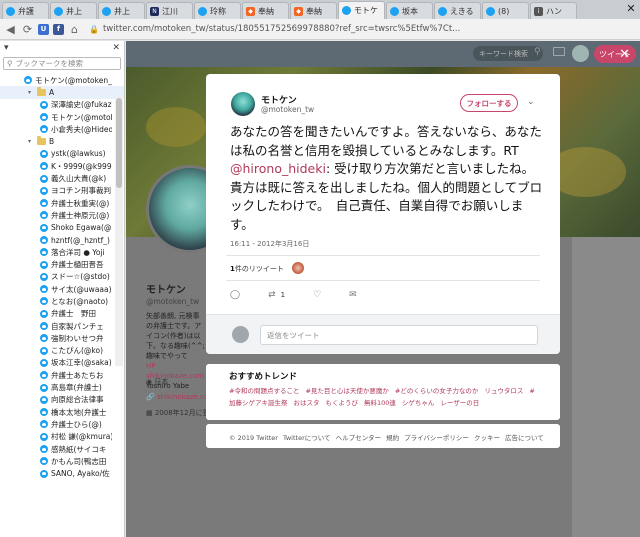  Describe the element at coordinates (180, 397) in the screenshot. I see `profile-url: 🔗 shikinokaze.com` at that location.